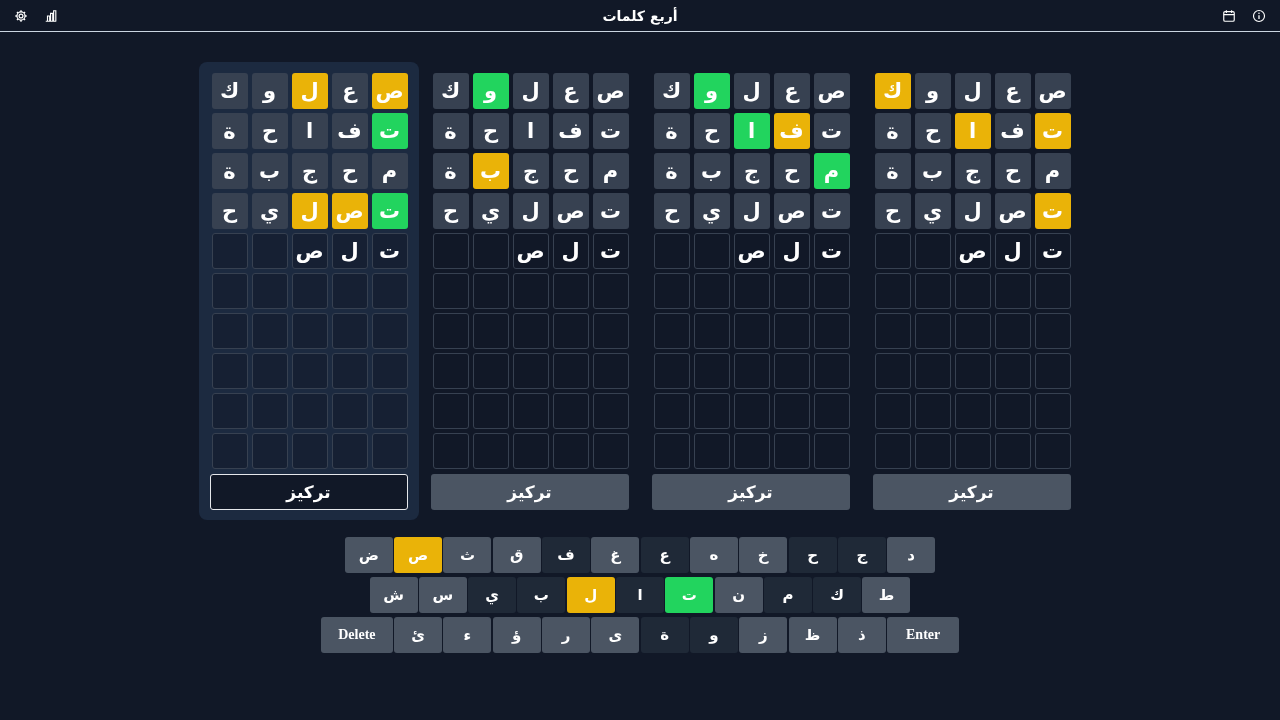 This screenshot has width=1280, height=720. What do you see at coordinates (861, 555) in the screenshot?
I see `keyboard-key: ج` at bounding box center [861, 555].